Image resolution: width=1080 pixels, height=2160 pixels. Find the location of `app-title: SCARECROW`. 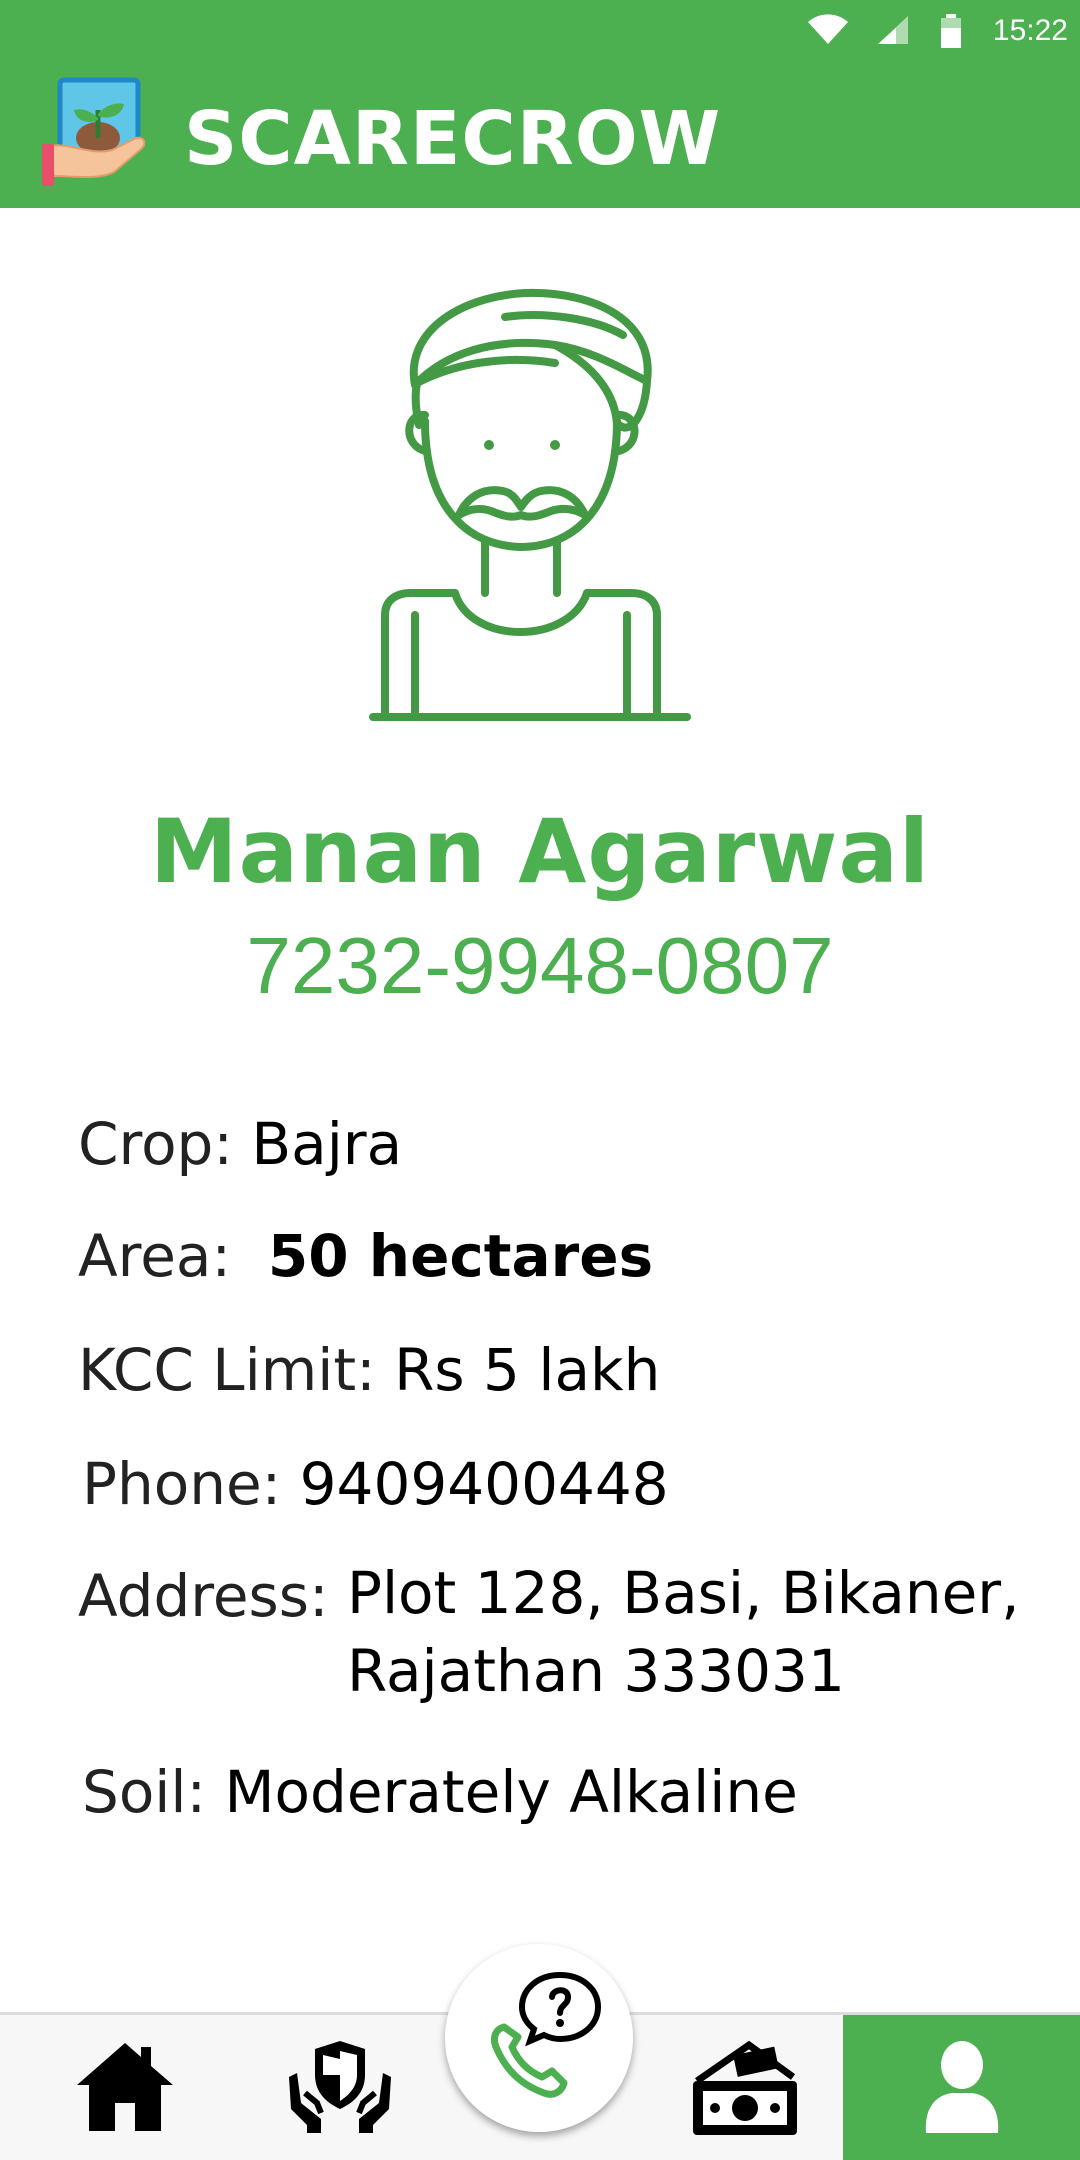

app-title: SCARECROW is located at coordinates (453, 139).